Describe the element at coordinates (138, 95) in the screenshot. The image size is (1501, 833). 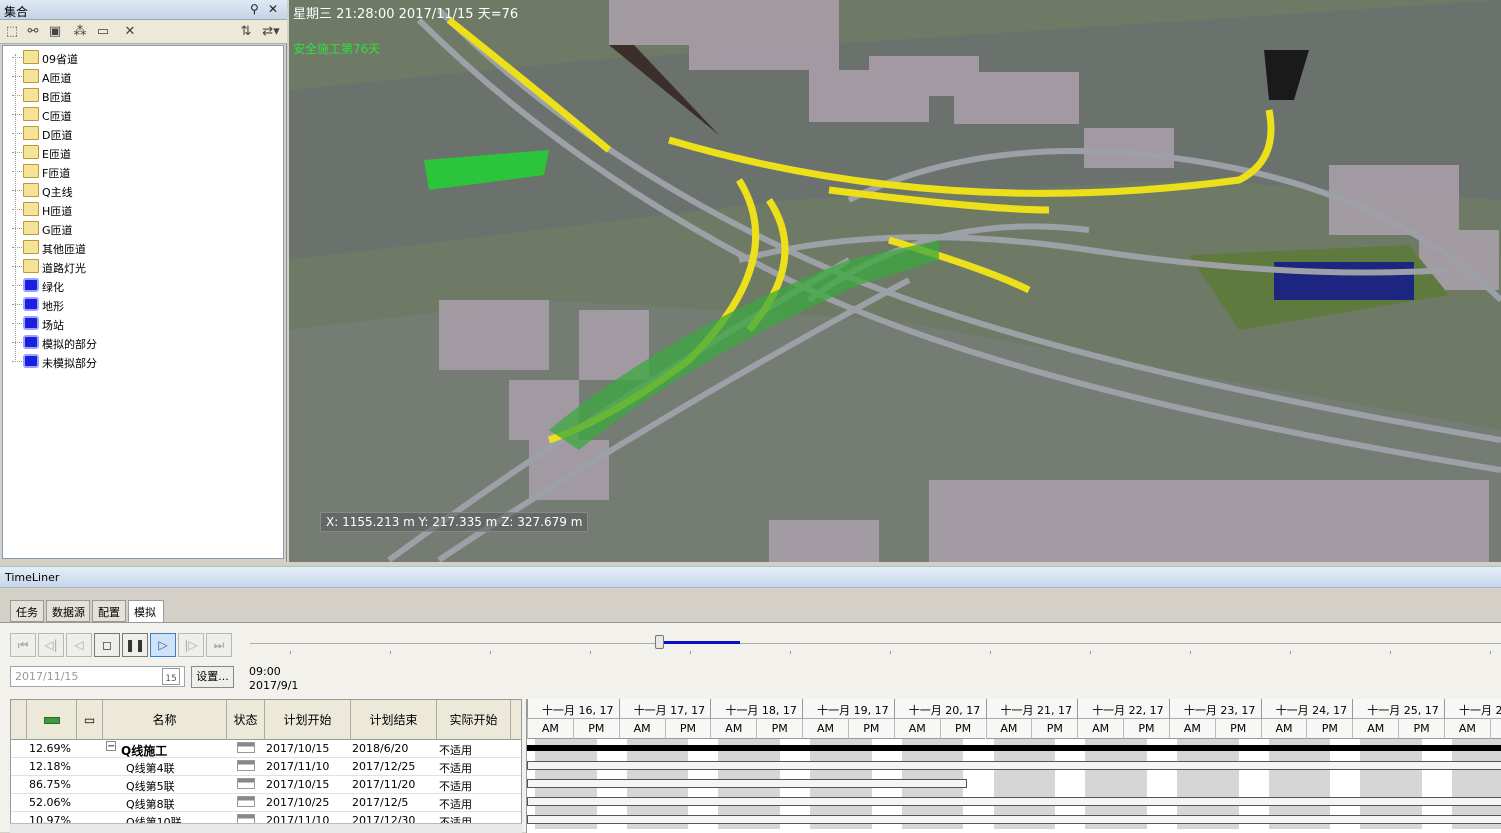
I see `tree-item: B匝道` at that location.